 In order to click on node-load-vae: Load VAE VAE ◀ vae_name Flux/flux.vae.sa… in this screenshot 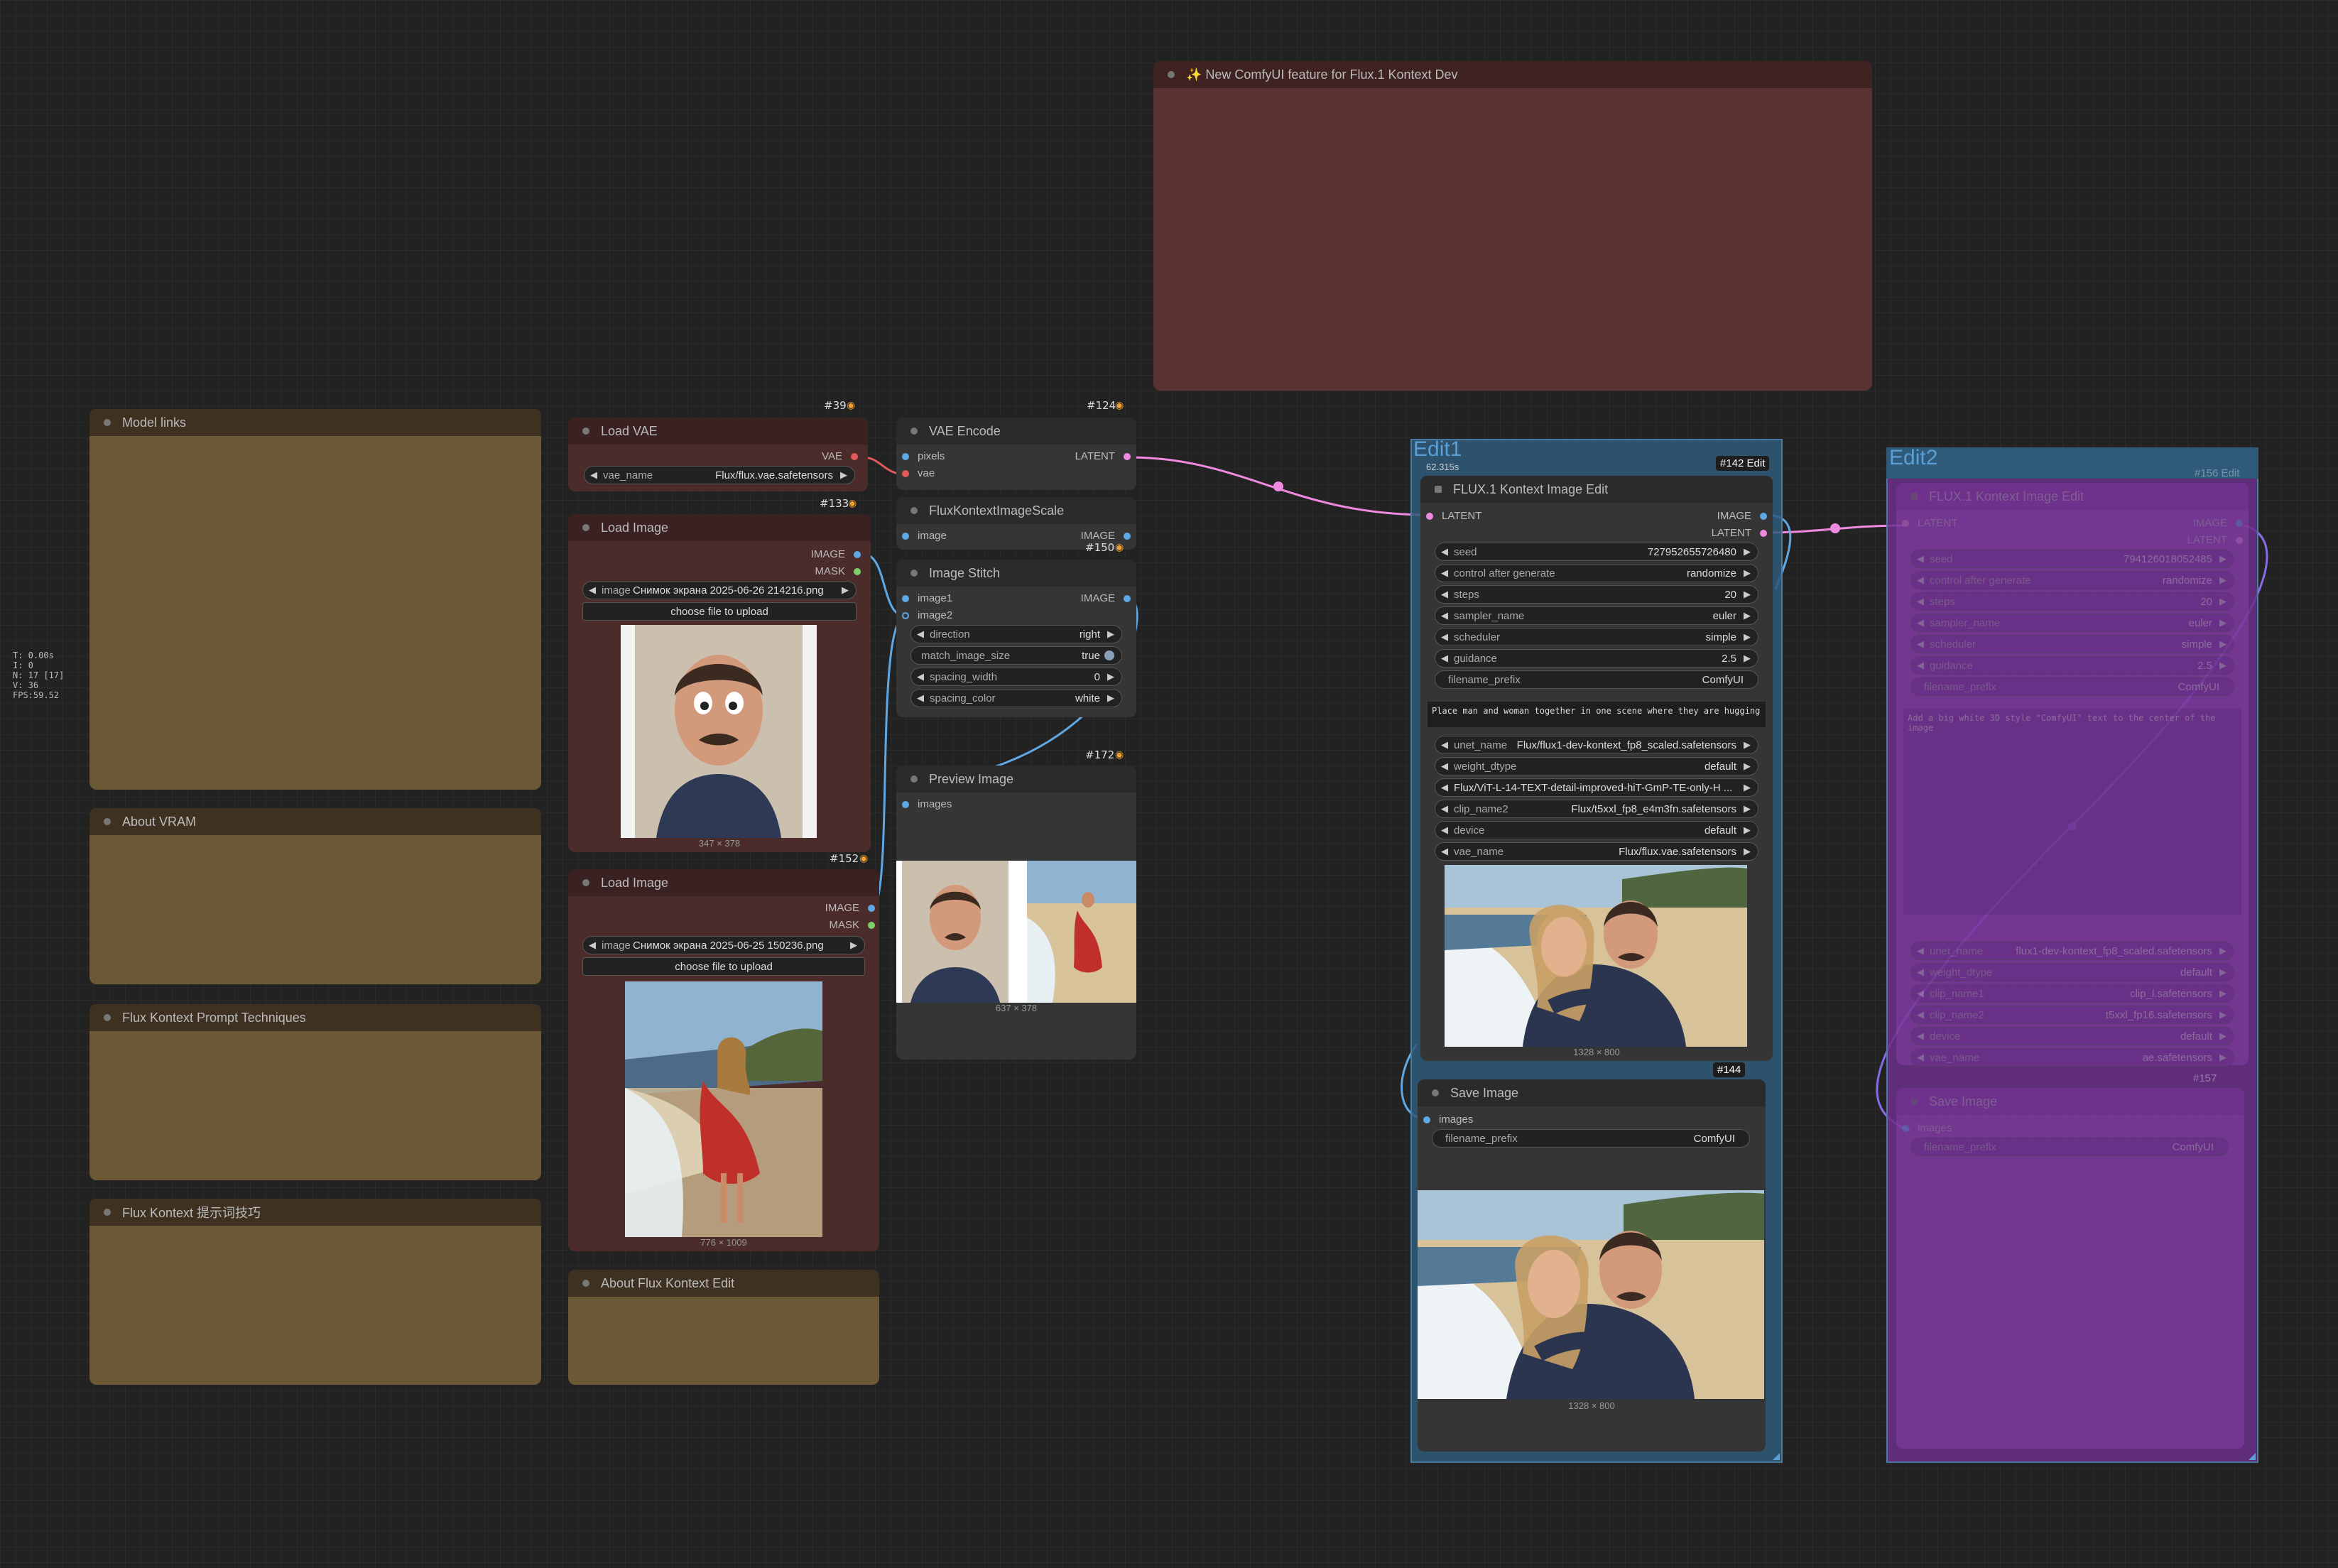, I will do `click(718, 454)`.